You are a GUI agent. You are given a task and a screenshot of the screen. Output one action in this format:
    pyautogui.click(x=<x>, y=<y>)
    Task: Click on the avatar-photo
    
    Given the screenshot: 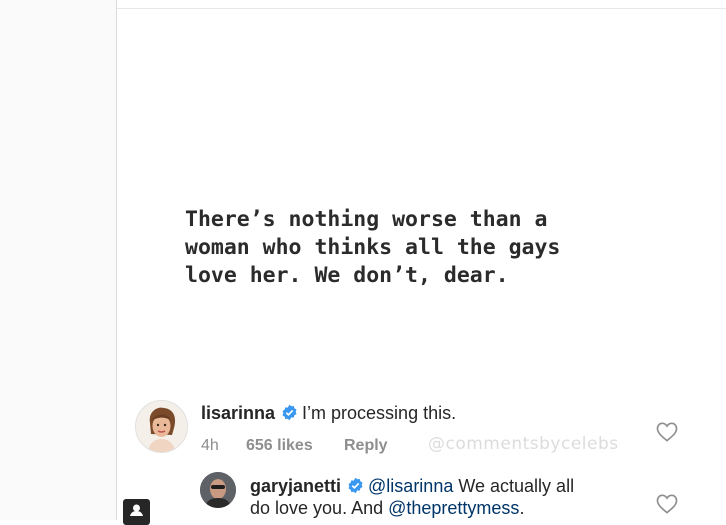 What is the action you would take?
    pyautogui.click(x=218, y=490)
    